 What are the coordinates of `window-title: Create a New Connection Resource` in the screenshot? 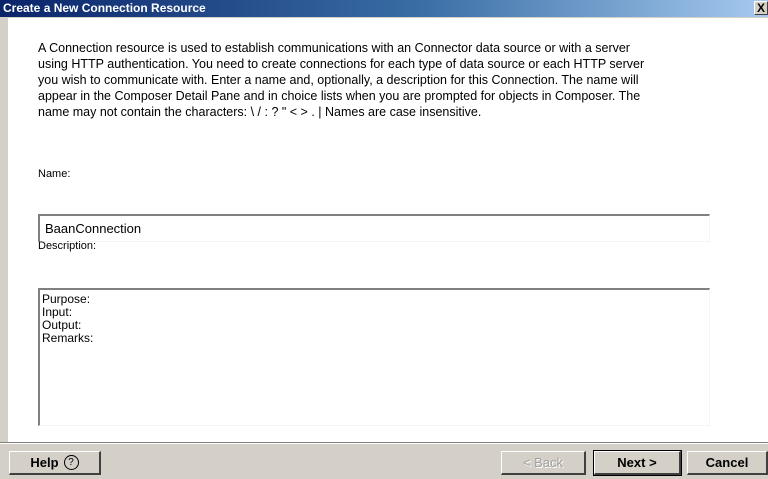 It's located at (104, 8).